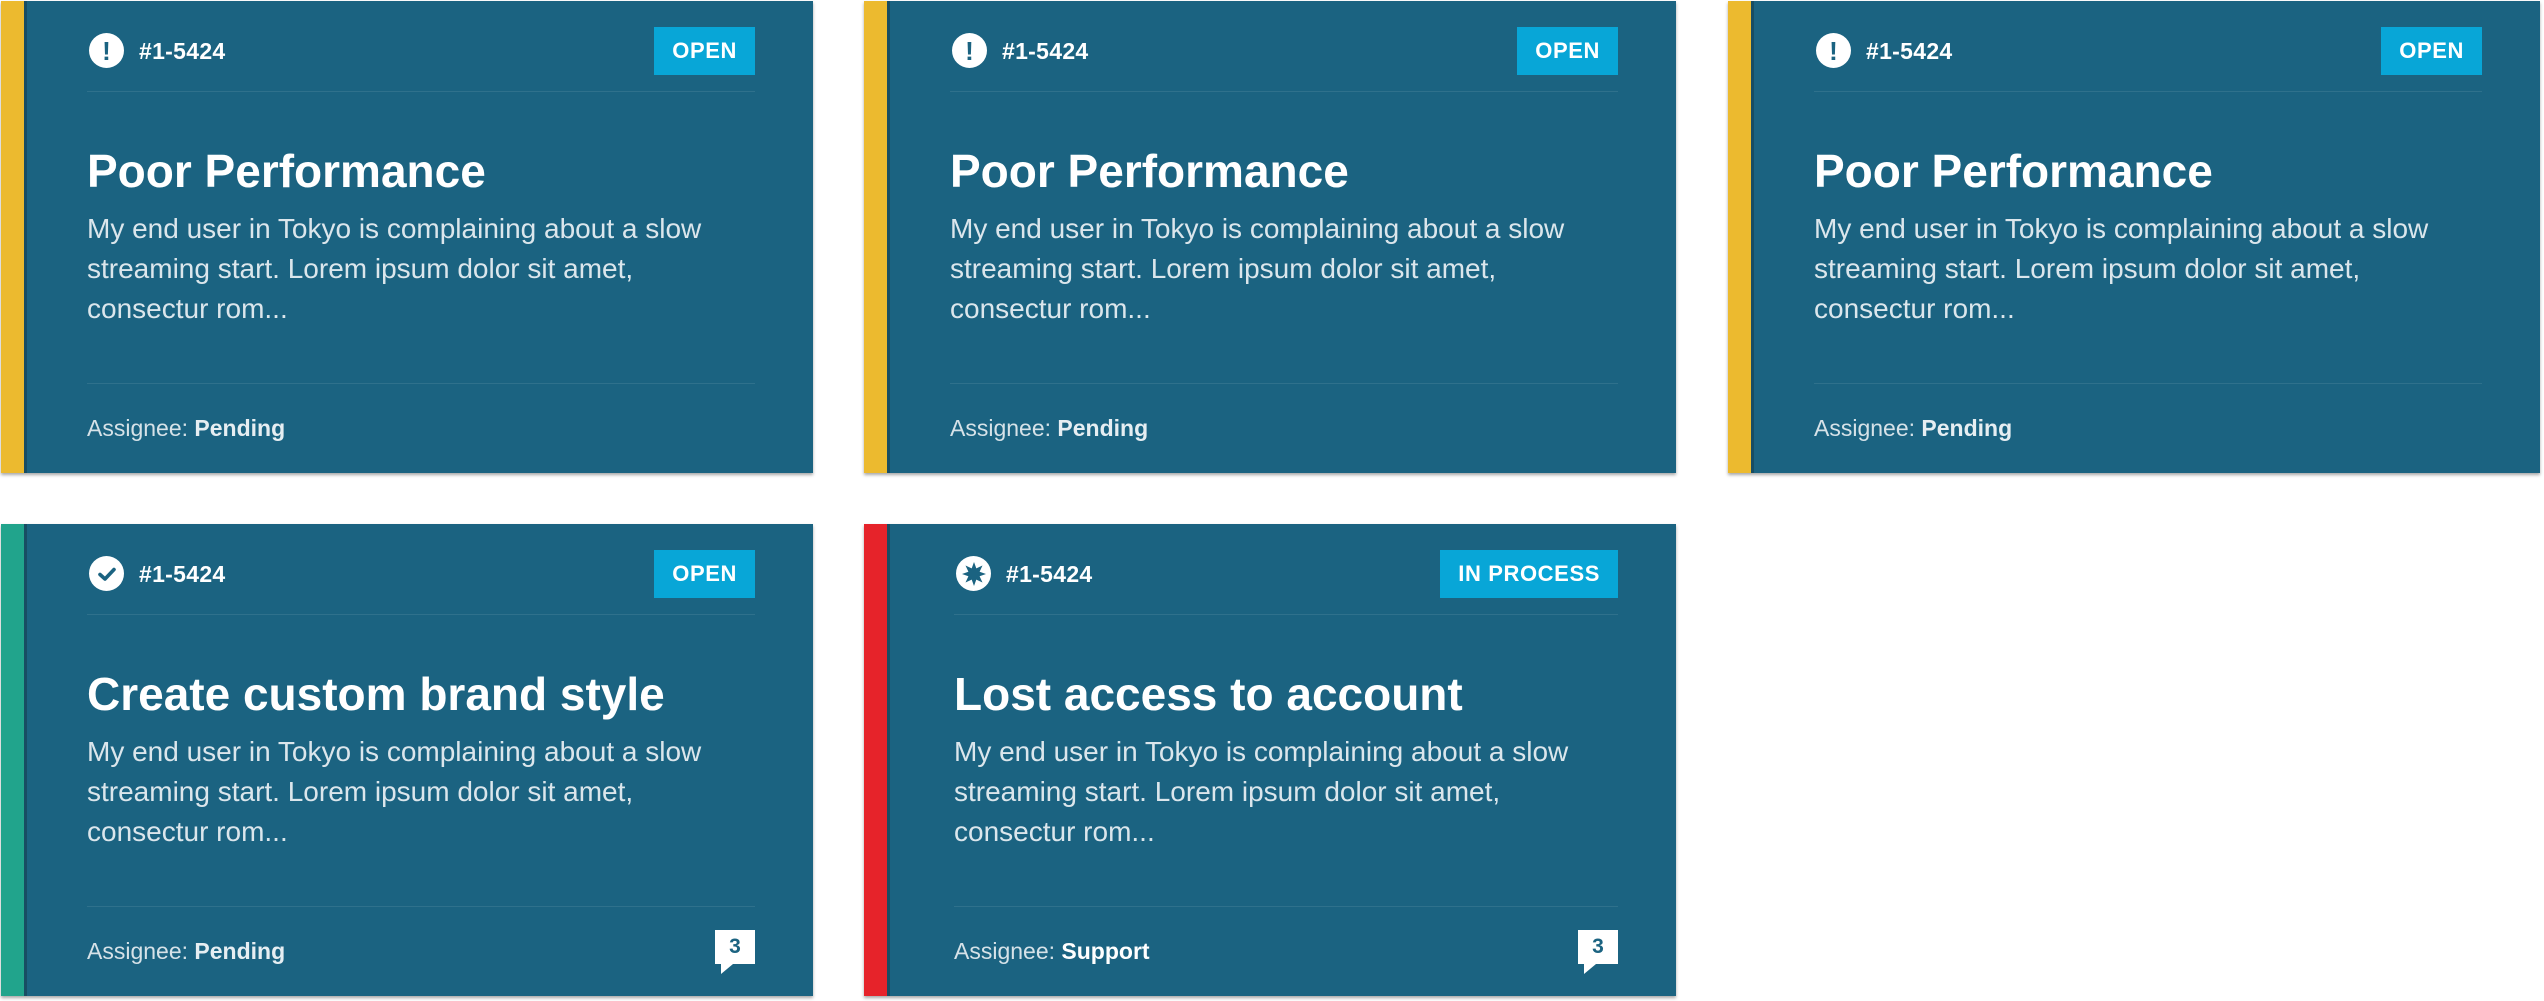 The image size is (2544, 1001). Describe the element at coordinates (877, 760) in the screenshot. I see `priority-stripe-critical` at that location.